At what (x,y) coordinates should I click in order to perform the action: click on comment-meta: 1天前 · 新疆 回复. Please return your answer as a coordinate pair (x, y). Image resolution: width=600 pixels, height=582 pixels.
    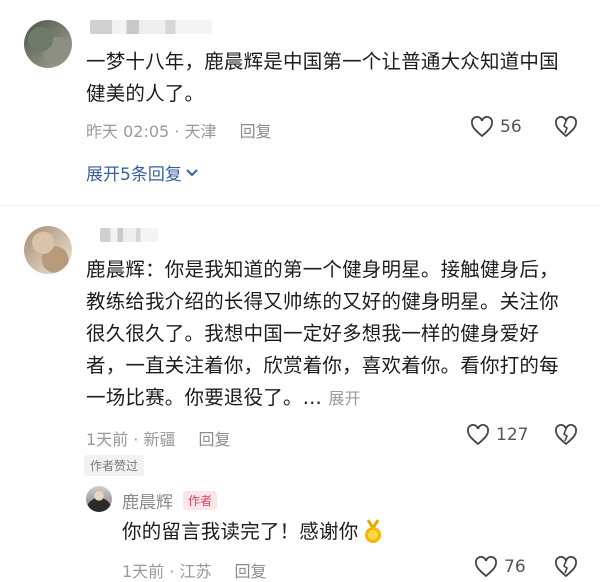
    Looking at the image, I should click on (158, 438).